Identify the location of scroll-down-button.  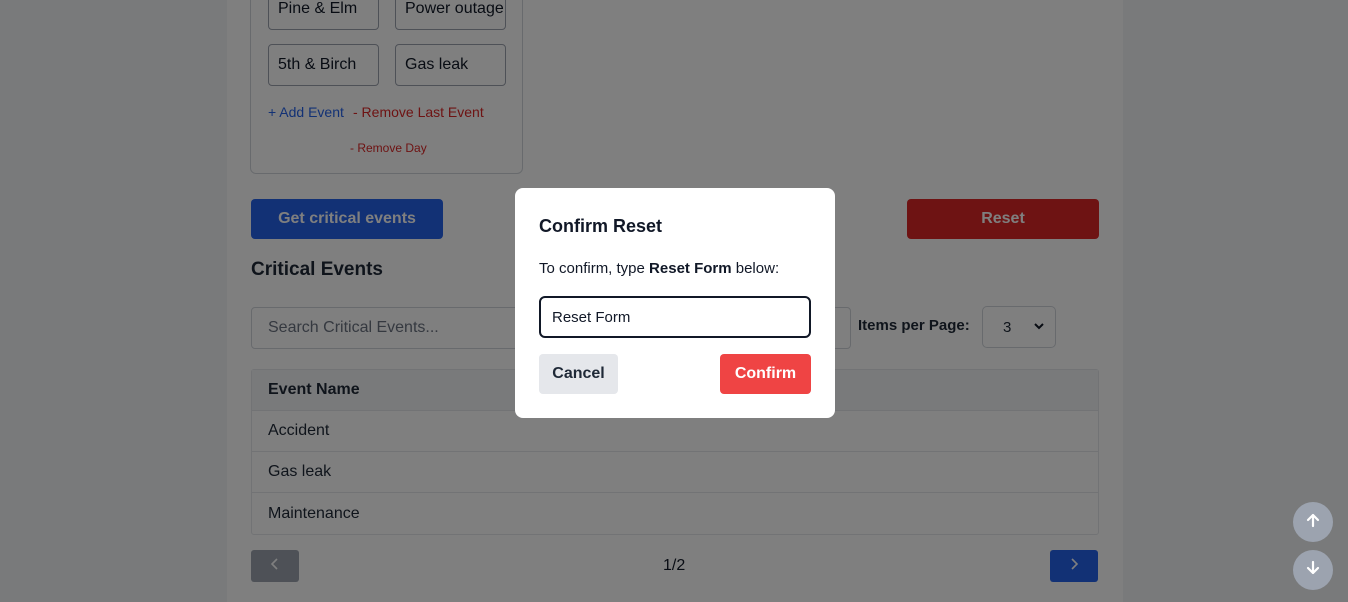
(1313, 570).